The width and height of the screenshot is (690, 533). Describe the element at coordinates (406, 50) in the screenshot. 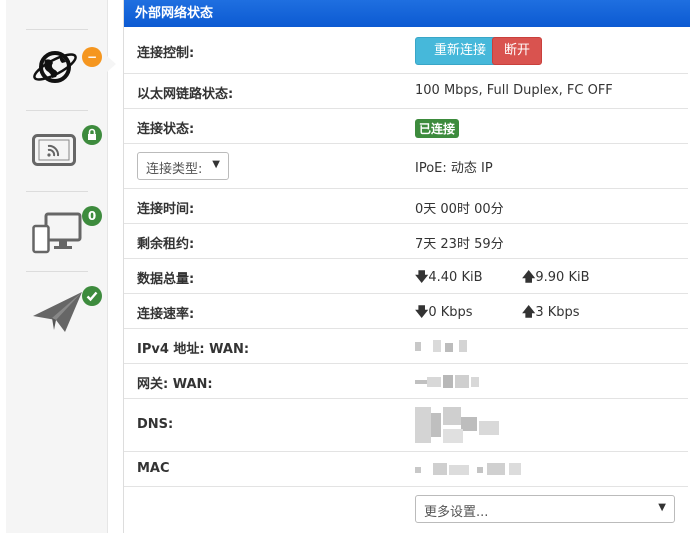

I see `row-connection-control: 连接控制: 重新连接 断开` at that location.